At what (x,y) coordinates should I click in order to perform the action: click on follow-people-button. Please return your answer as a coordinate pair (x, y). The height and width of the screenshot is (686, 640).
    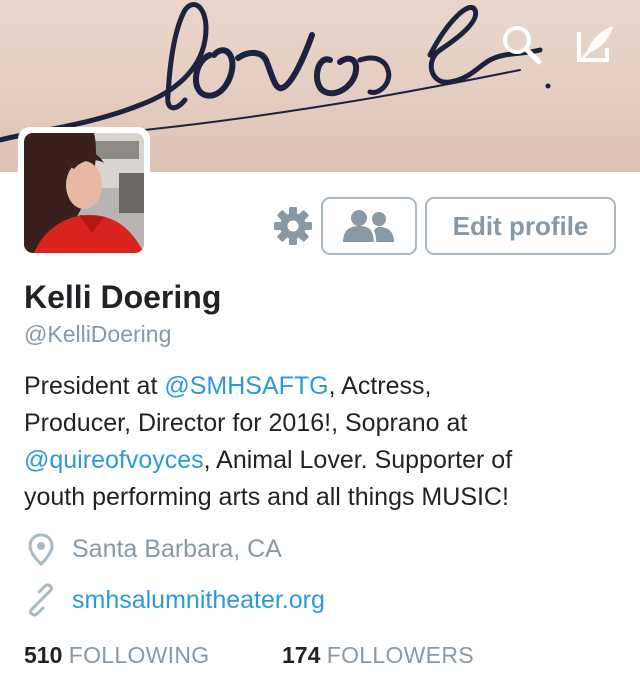
    Looking at the image, I should click on (369, 226).